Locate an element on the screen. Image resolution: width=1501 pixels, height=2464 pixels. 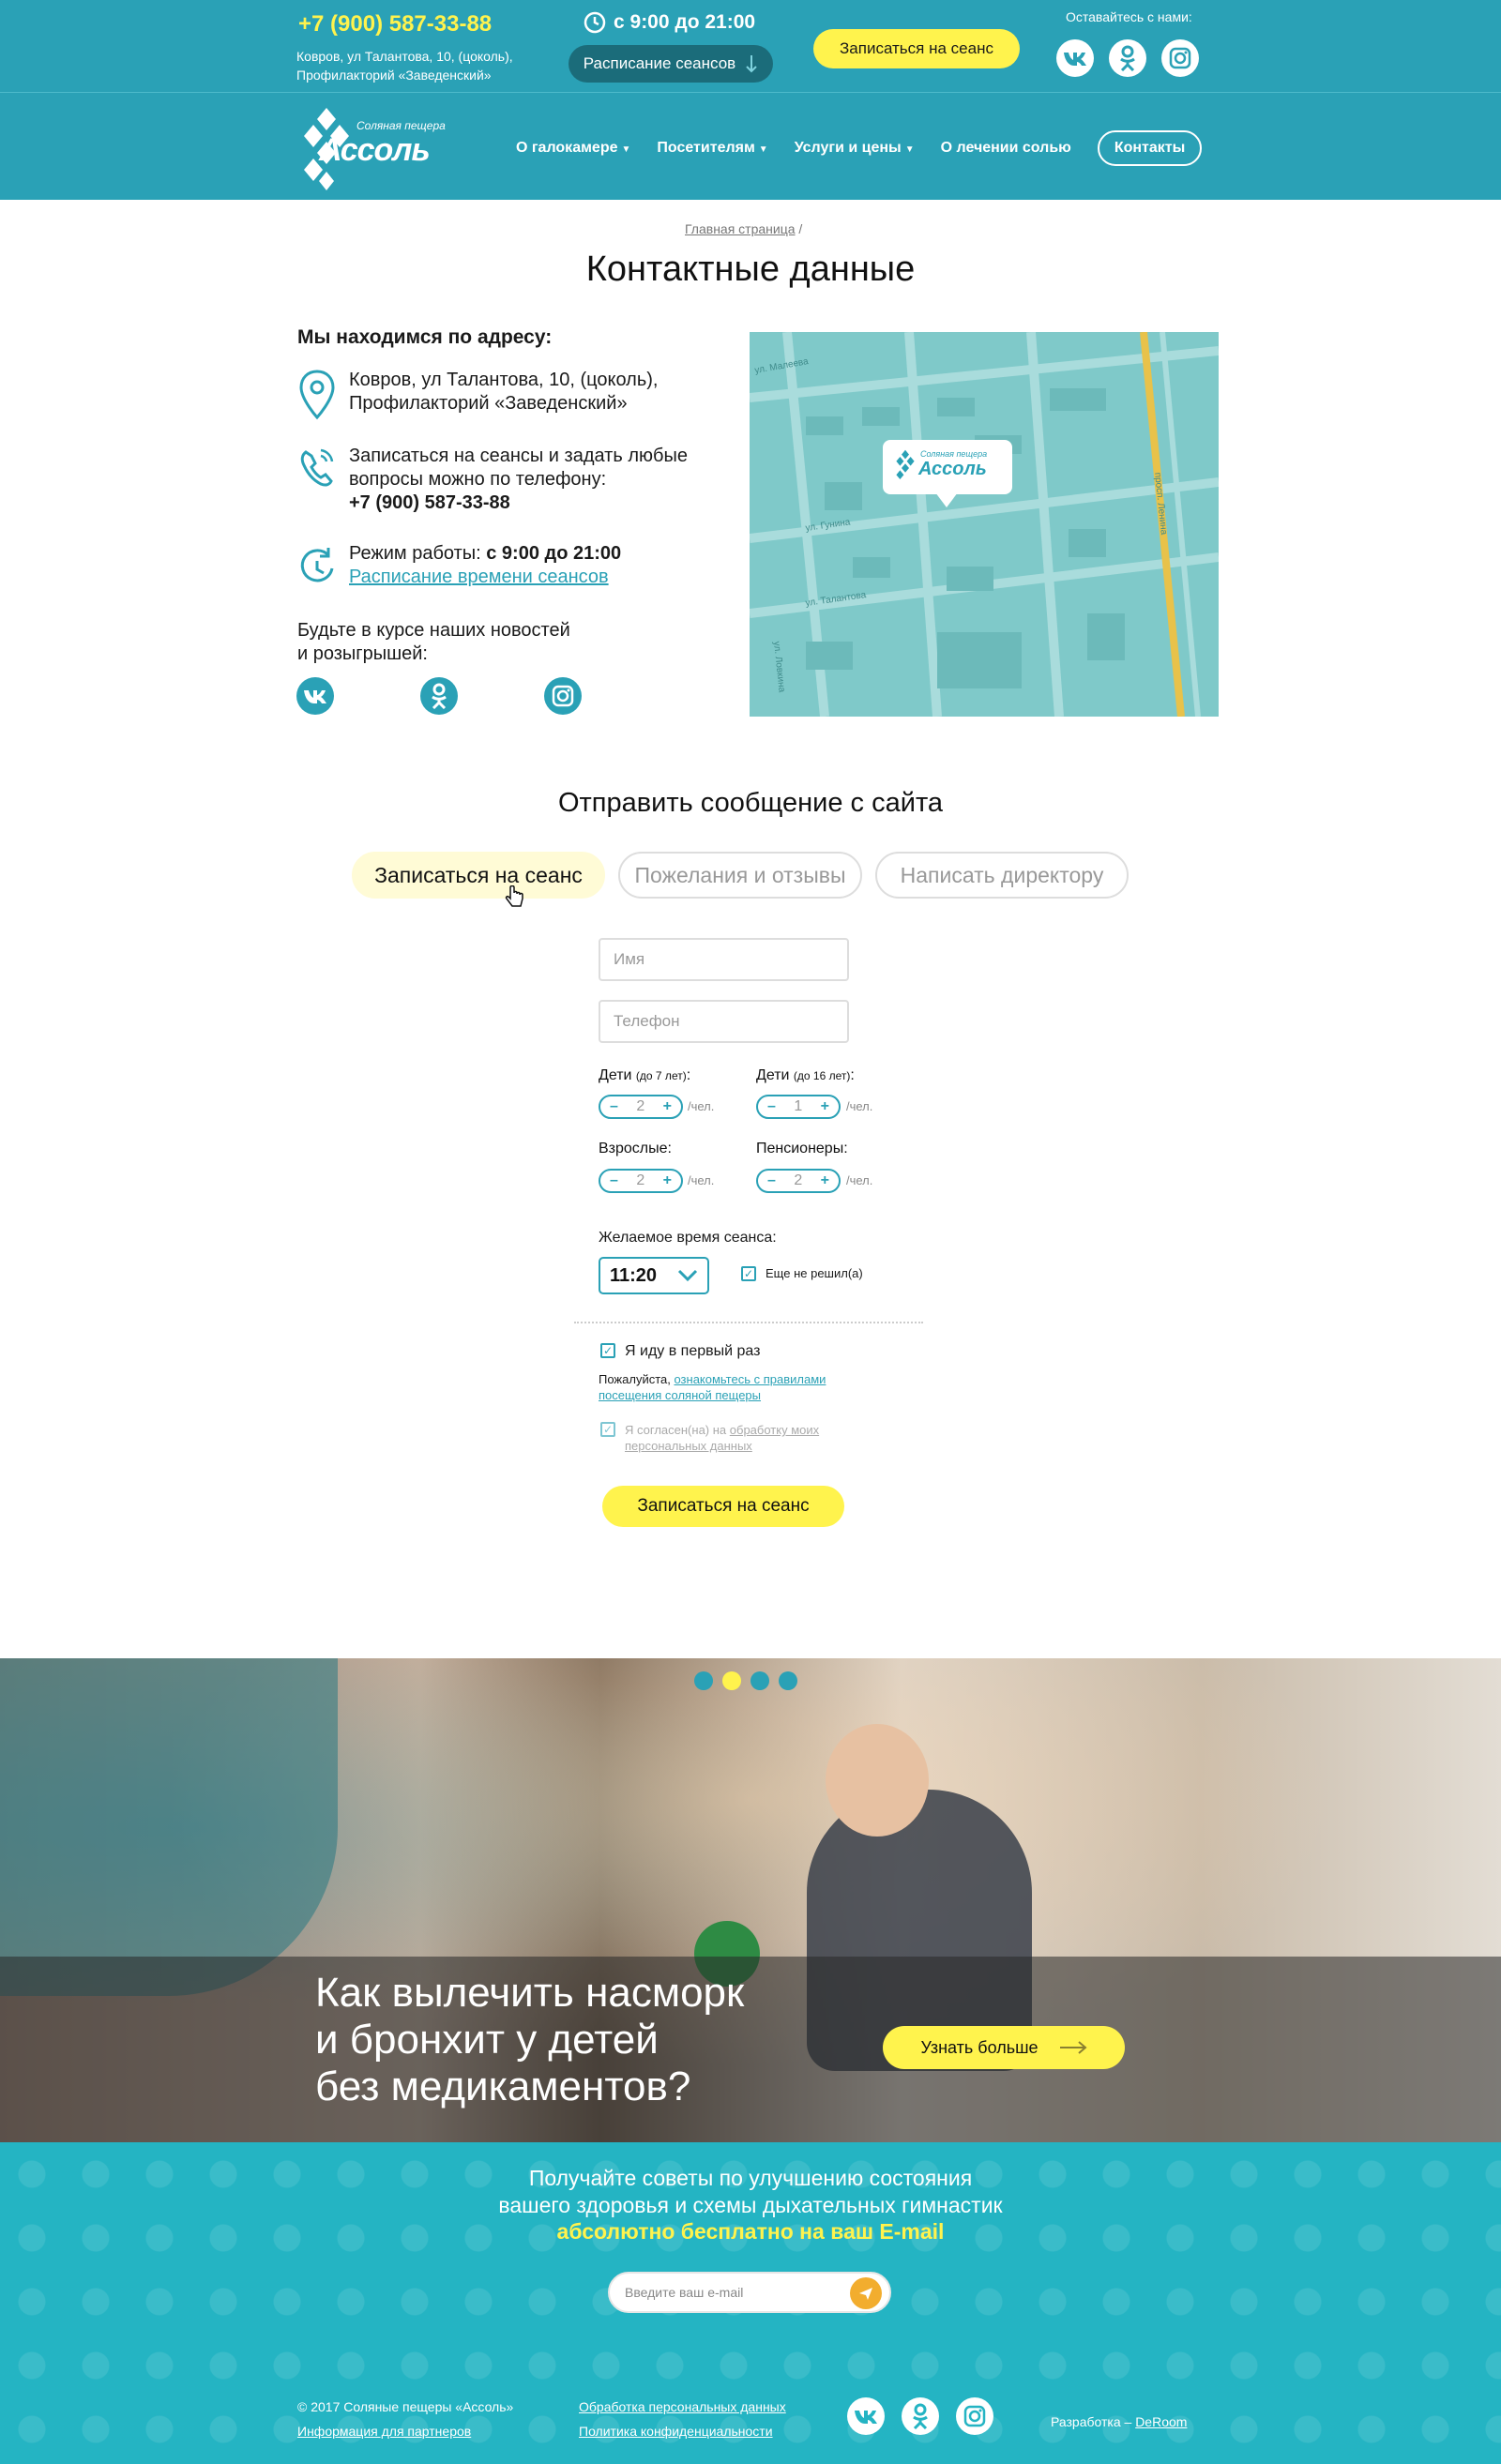
children-under7-label: Дети (до 7 лет): is located at coordinates (645, 1075).